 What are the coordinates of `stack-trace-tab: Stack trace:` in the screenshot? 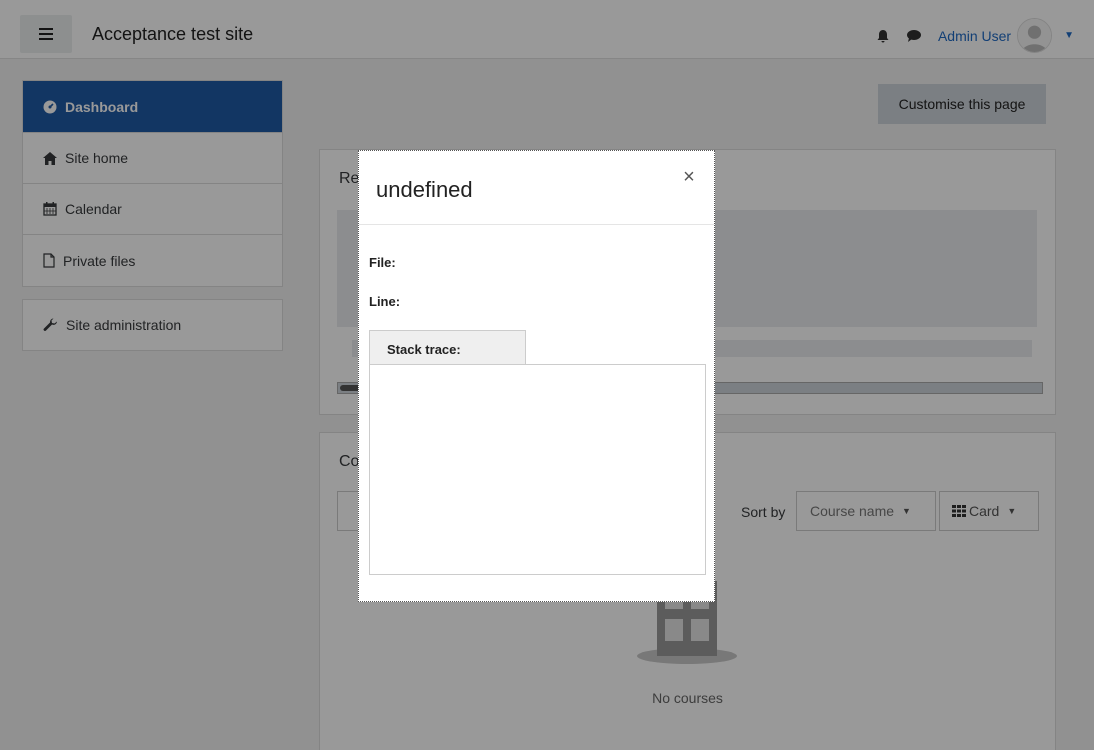 It's located at (447, 347).